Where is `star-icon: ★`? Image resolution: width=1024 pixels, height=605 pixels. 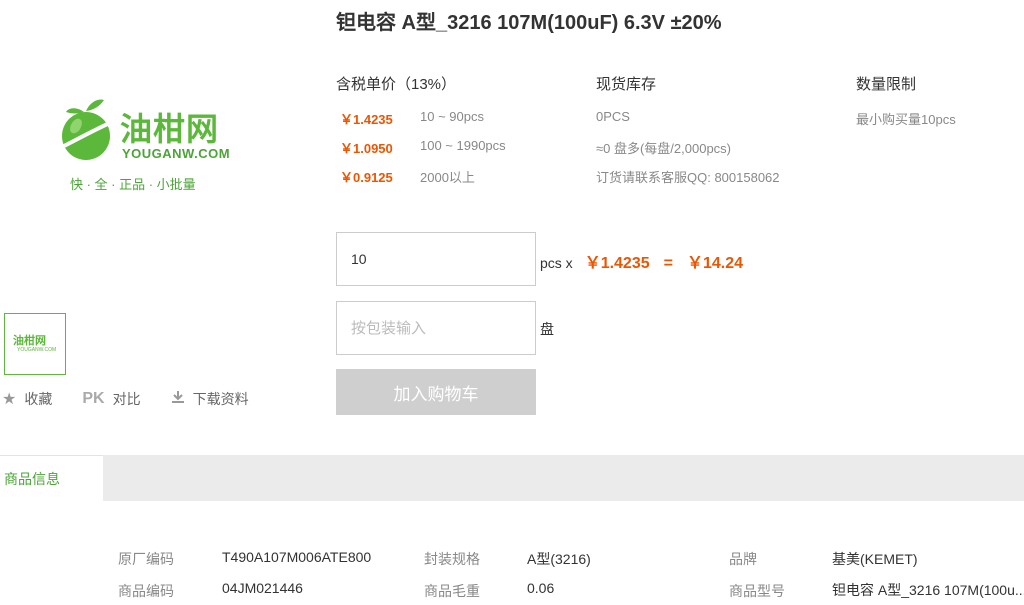
star-icon: ★ is located at coordinates (9, 399).